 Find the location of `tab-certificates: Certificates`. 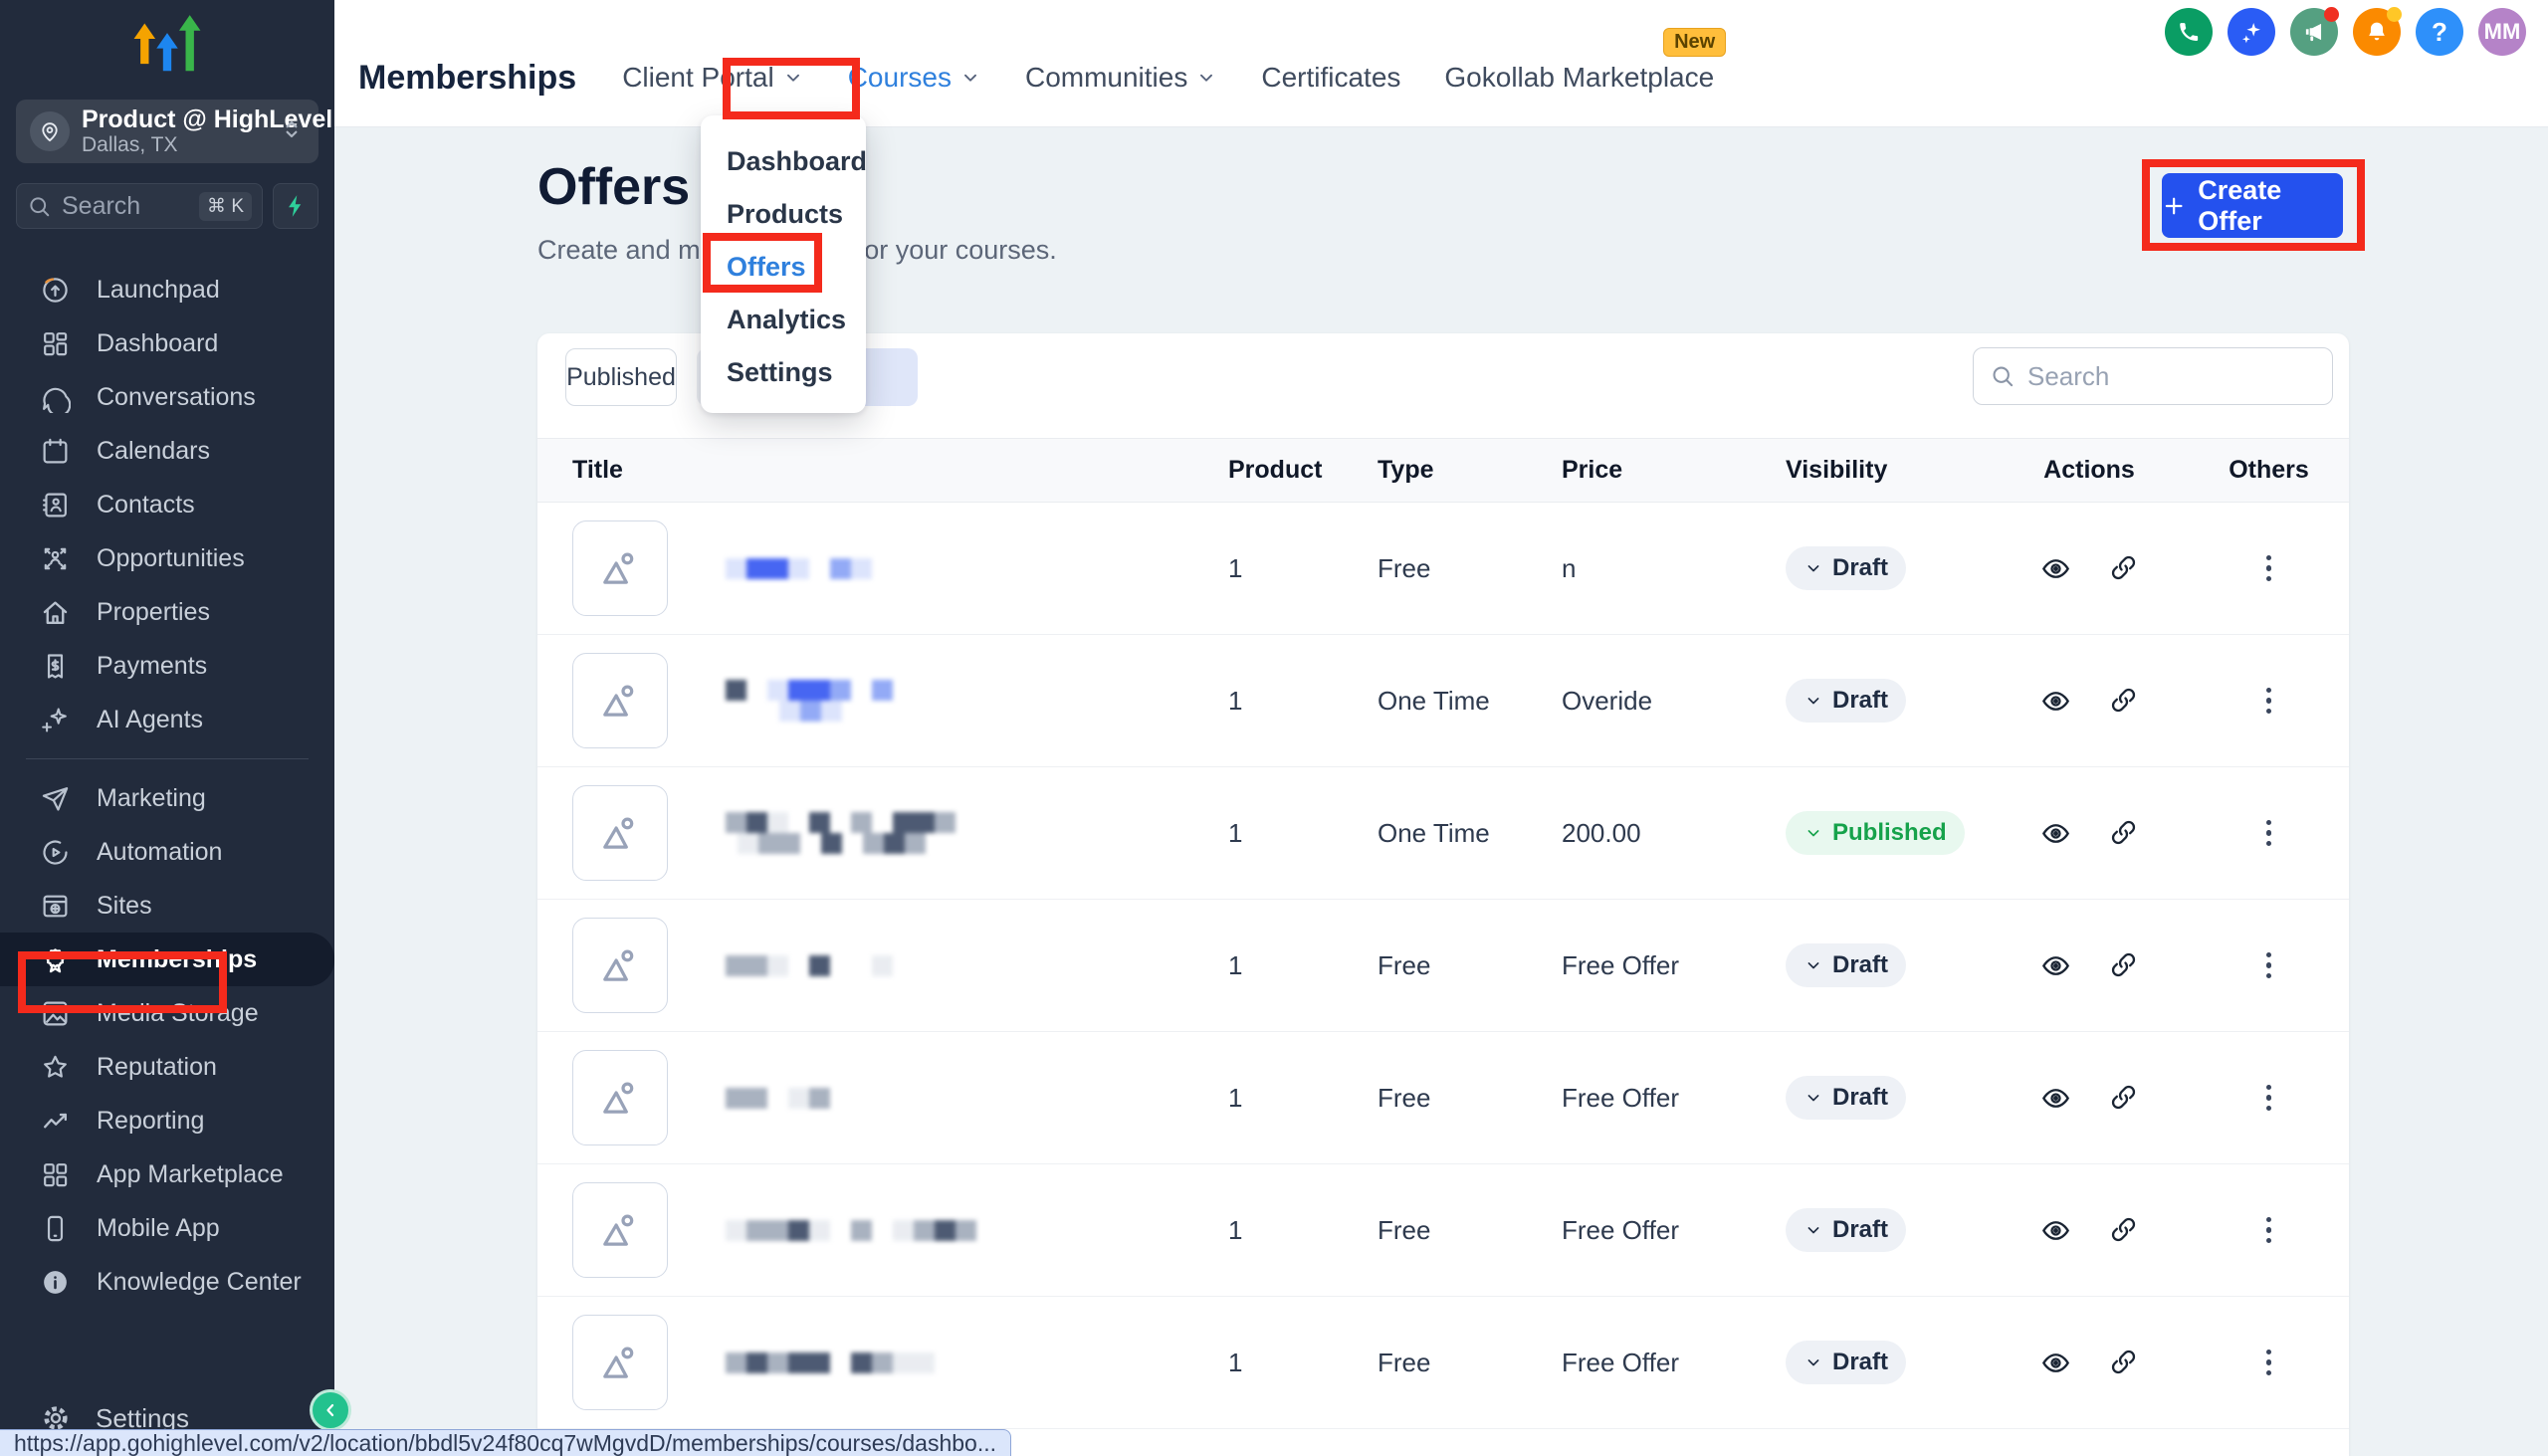

tab-certificates: Certificates is located at coordinates (1330, 78).